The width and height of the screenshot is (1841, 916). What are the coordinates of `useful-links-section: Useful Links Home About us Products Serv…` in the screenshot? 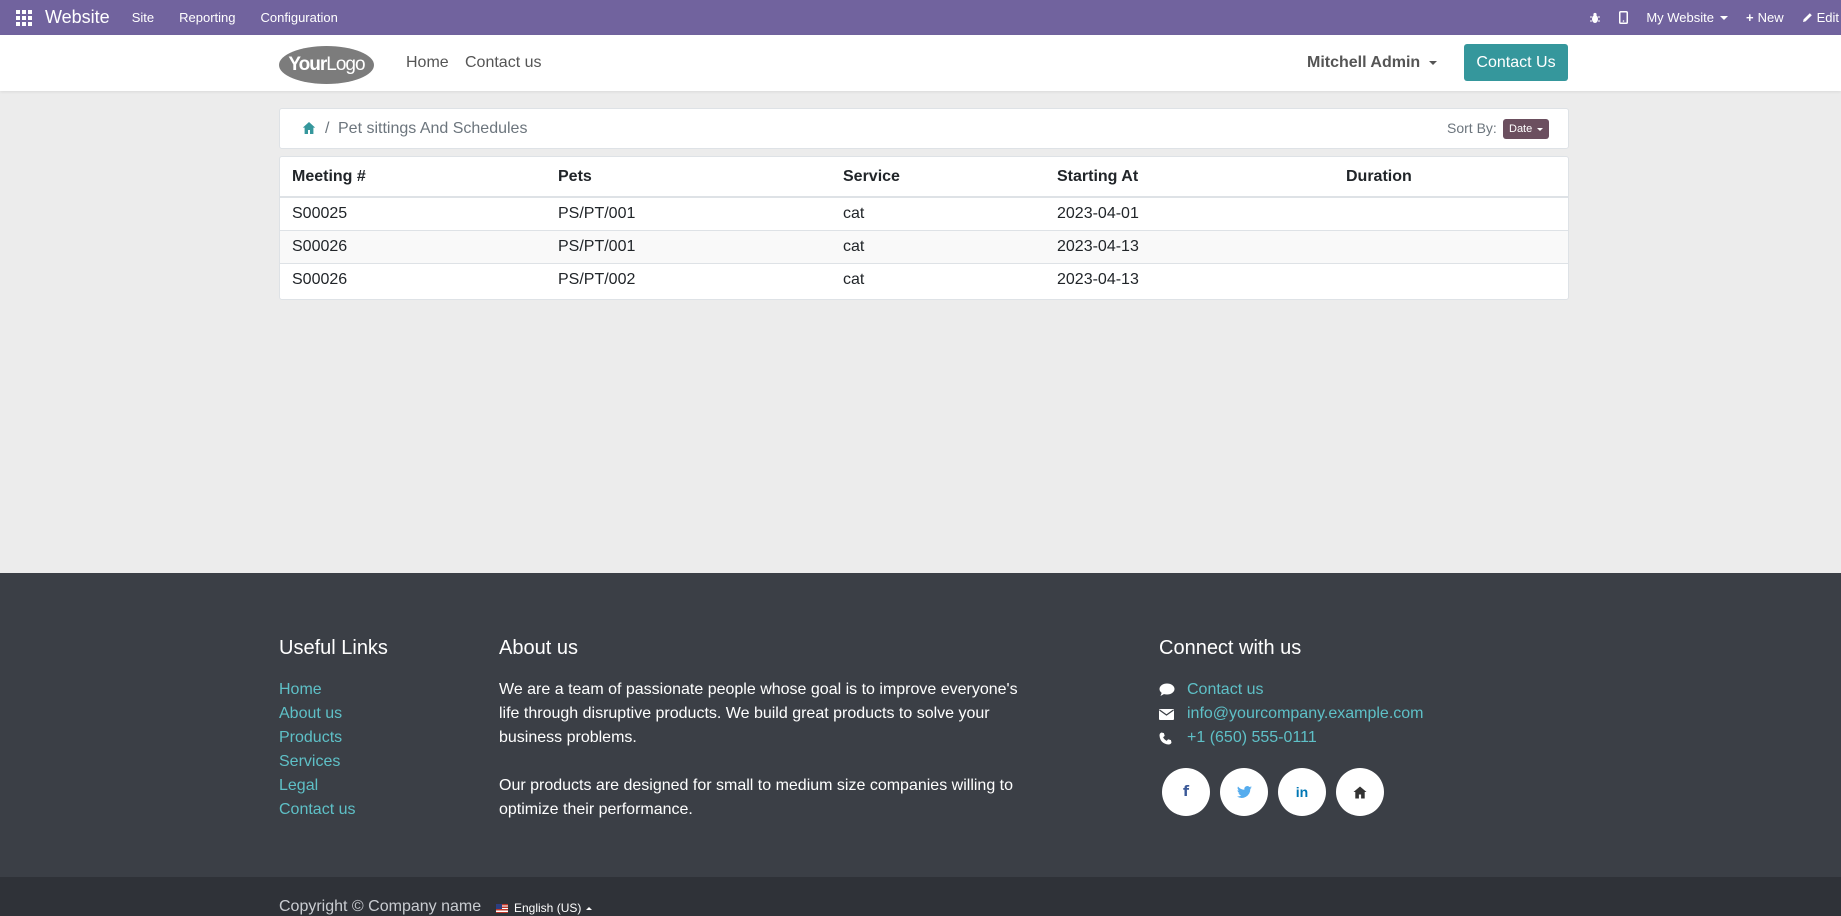 It's located at (333, 729).